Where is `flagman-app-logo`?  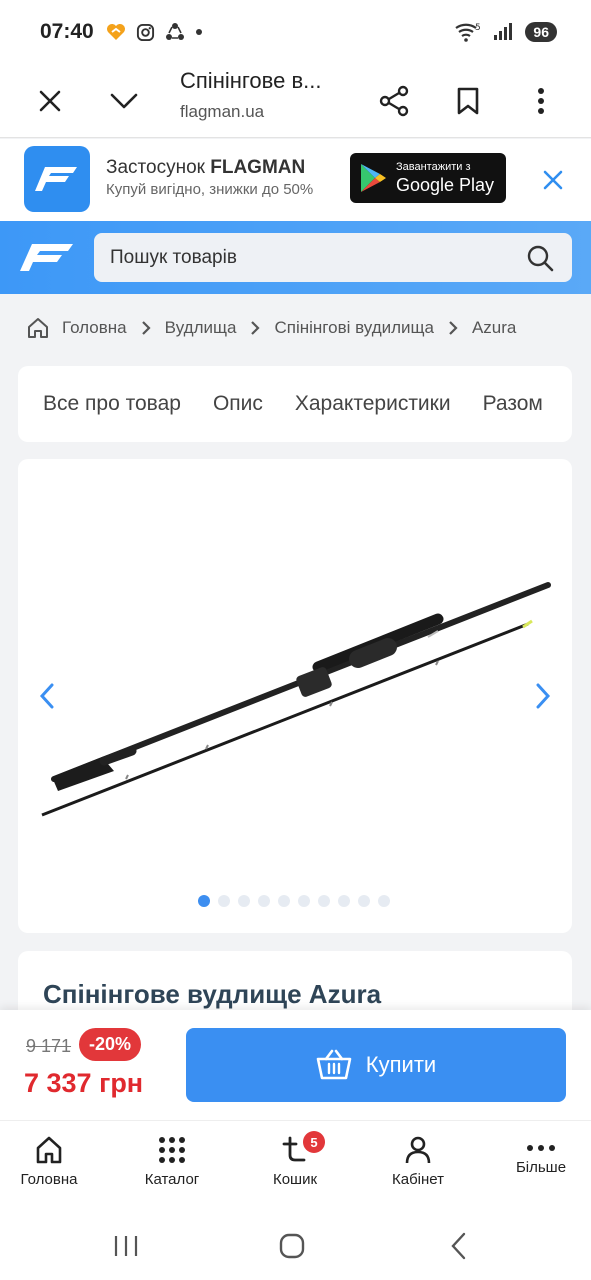
flagman-app-logo is located at coordinates (57, 179).